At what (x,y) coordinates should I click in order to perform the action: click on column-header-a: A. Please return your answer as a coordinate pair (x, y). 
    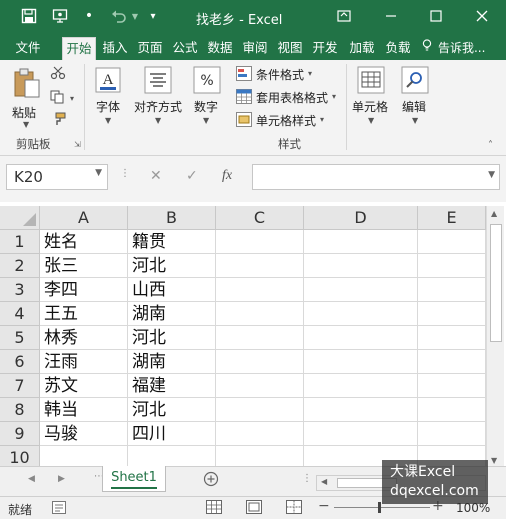
    Looking at the image, I should click on (84, 218).